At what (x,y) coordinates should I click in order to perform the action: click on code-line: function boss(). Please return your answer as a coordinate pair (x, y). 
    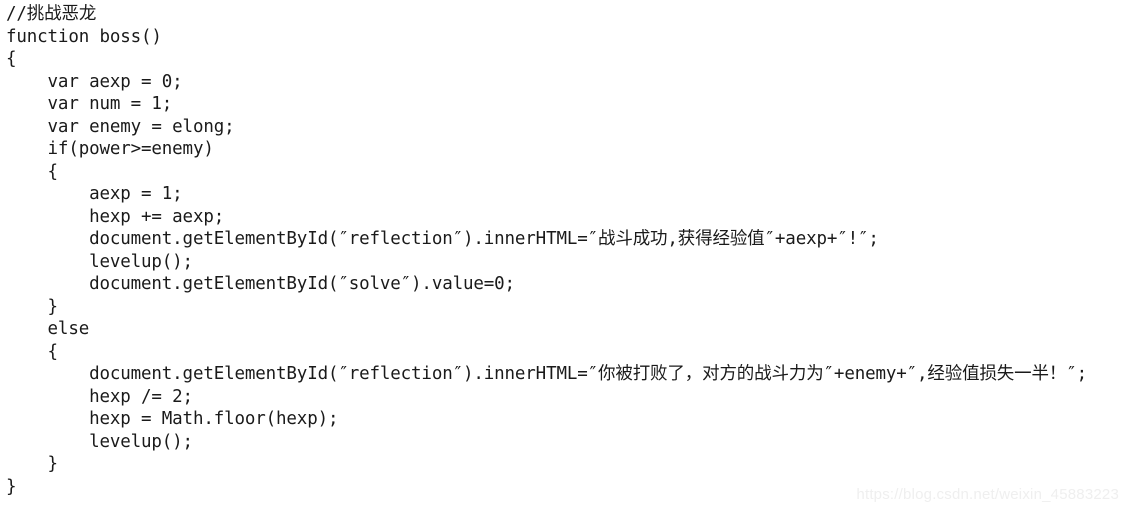
    Looking at the image, I should click on (84, 36).